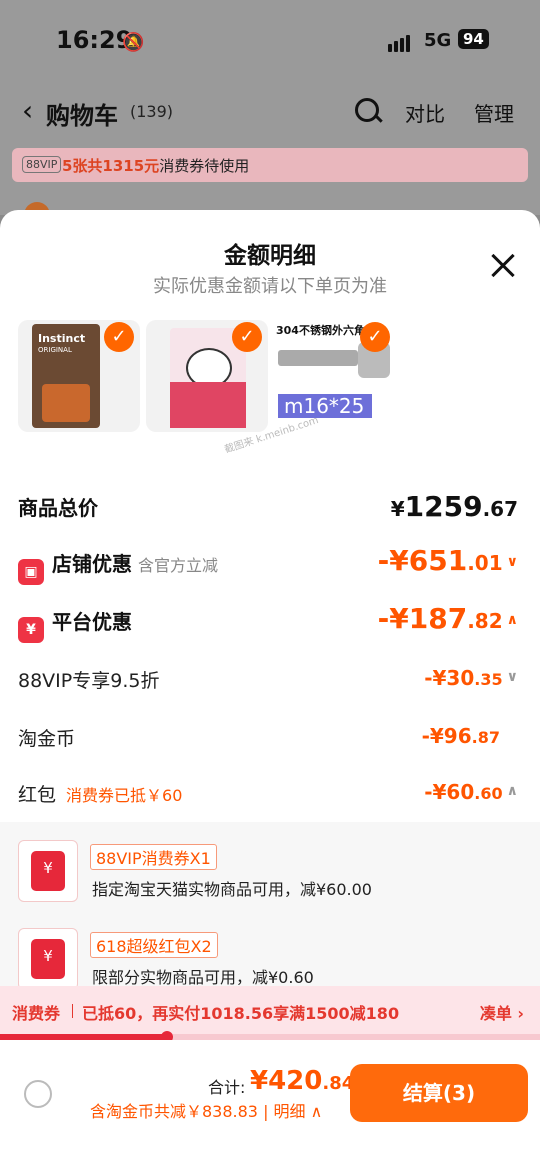 This screenshot has height=1170, width=540. Describe the element at coordinates (400, 42) in the screenshot. I see `signal-icon` at that location.